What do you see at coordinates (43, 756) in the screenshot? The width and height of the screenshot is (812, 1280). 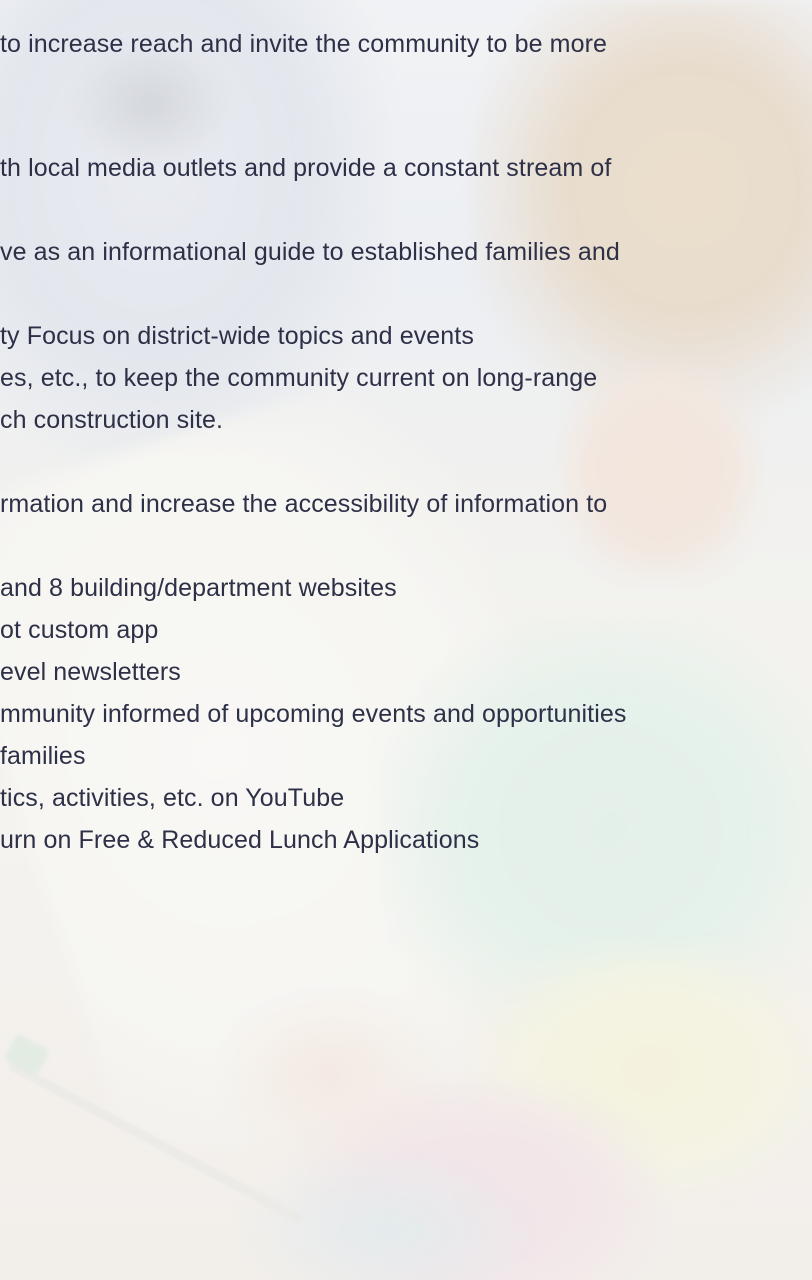 I see `text-line: families` at bounding box center [43, 756].